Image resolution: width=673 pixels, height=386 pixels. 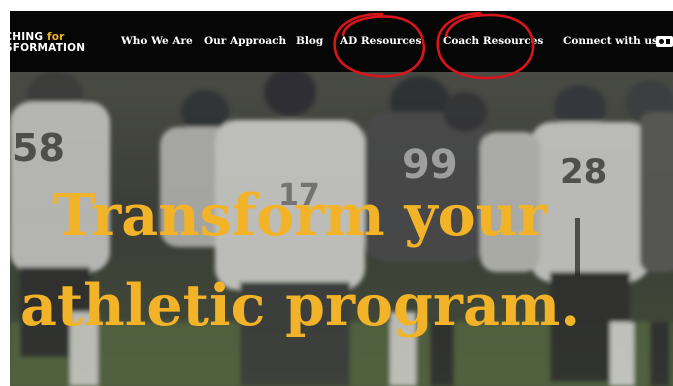 What do you see at coordinates (610, 41) in the screenshot?
I see `nav-connect: Connect with us` at bounding box center [610, 41].